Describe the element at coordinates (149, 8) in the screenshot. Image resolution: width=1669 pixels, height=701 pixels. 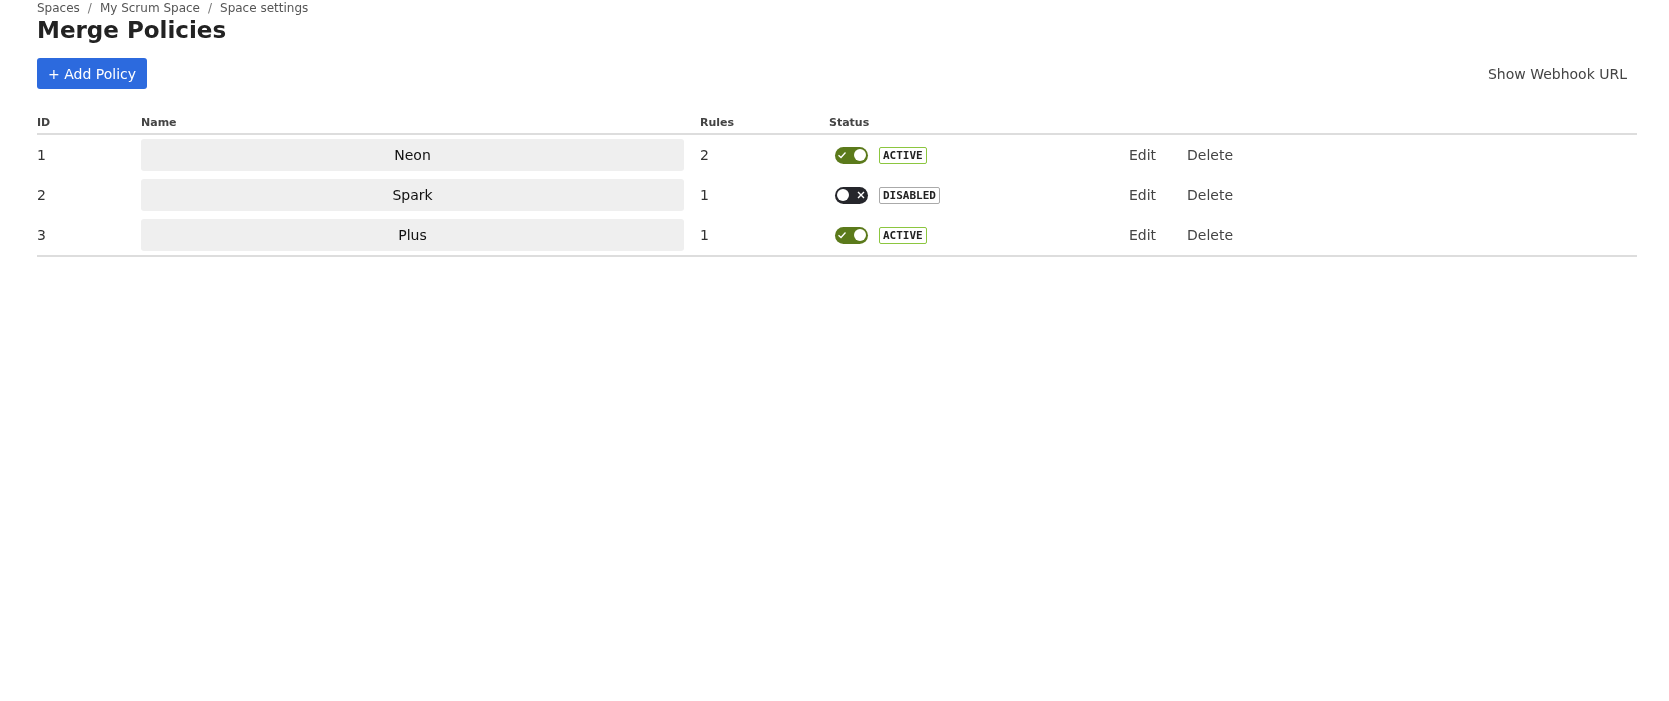
I see `breadcrumb-link: My Scrum Space` at that location.